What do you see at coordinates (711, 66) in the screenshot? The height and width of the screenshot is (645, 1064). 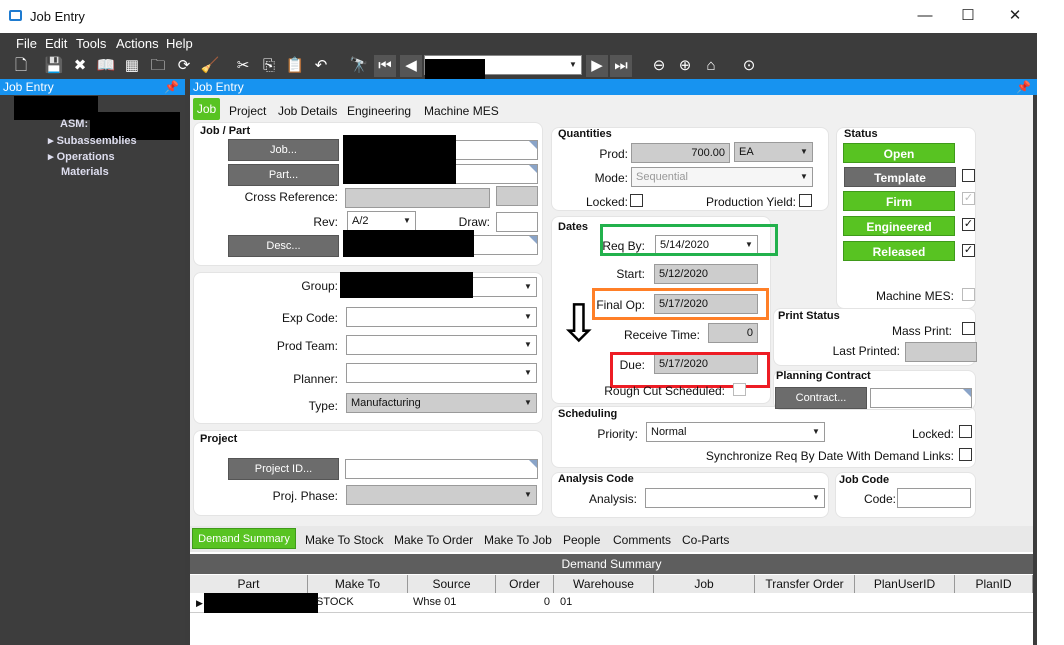 I see `home-icon: ⌂` at bounding box center [711, 66].